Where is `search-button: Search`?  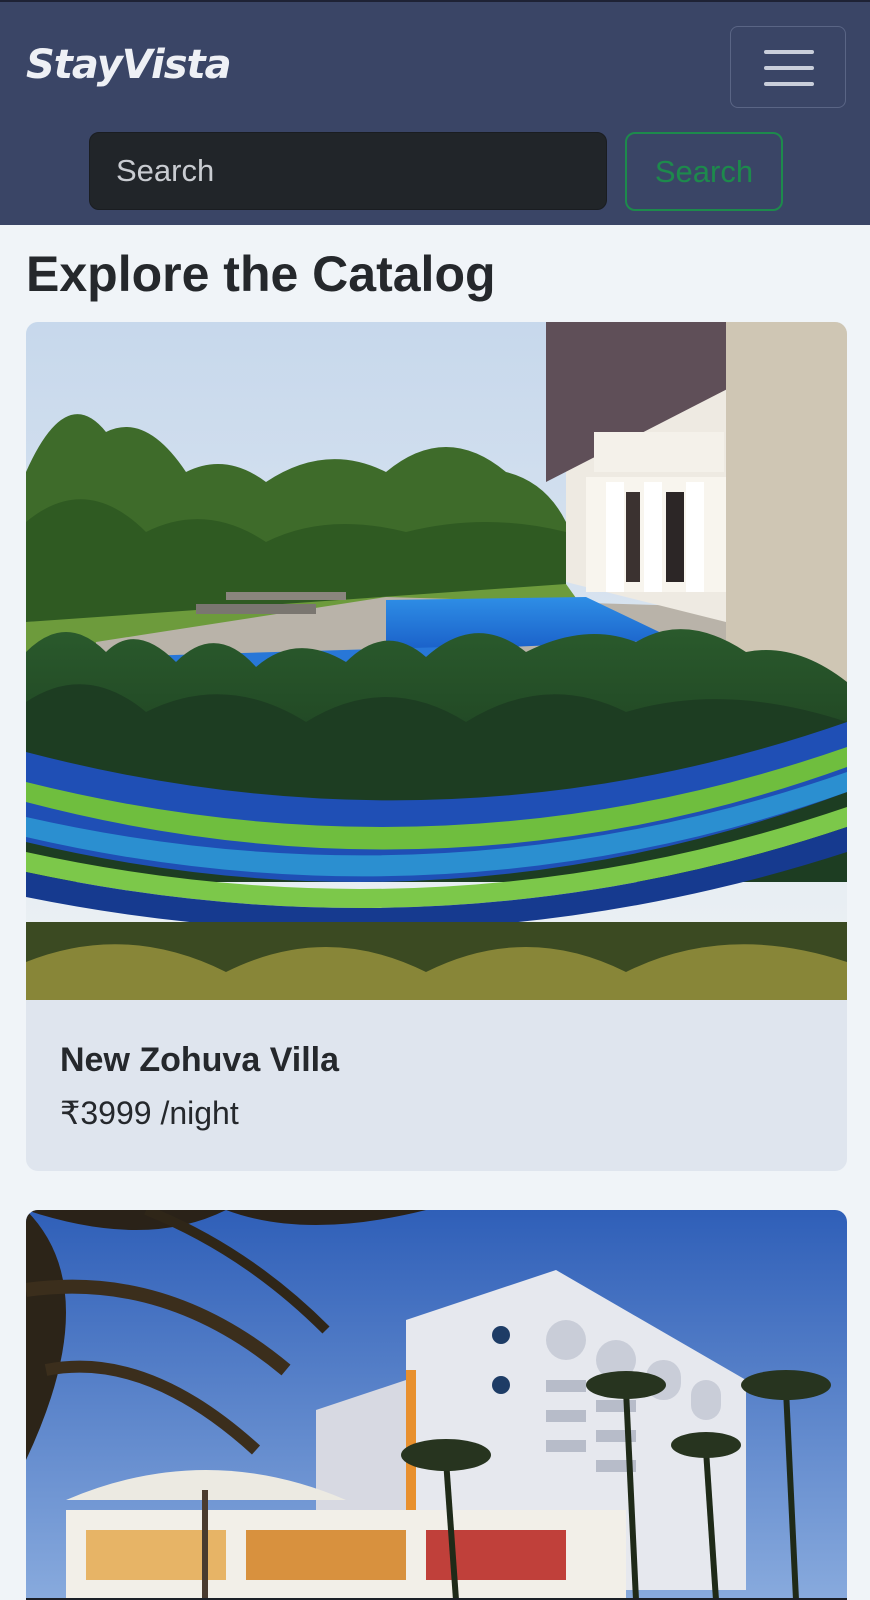 search-button: Search is located at coordinates (704, 171).